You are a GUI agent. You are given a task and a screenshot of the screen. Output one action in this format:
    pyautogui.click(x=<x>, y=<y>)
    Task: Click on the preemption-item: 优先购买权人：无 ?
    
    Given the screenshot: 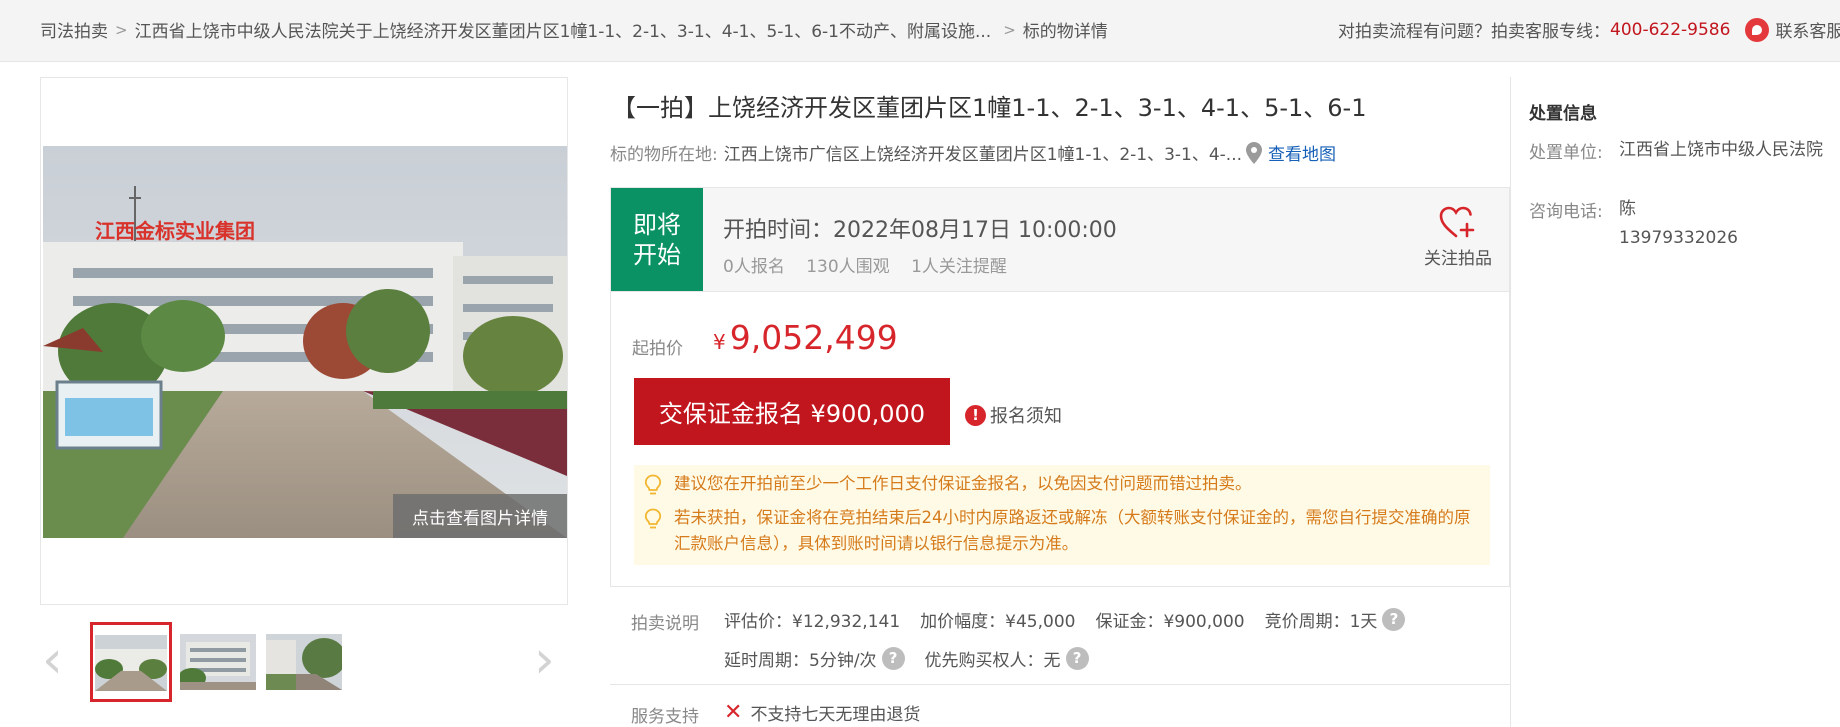 What is the action you would take?
    pyautogui.click(x=1007, y=658)
    